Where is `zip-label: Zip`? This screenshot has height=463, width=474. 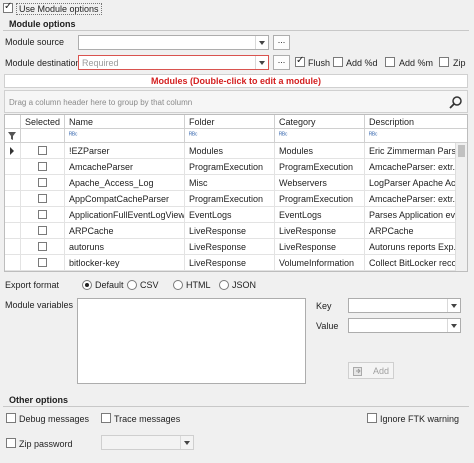 zip-label: Zip is located at coordinates (459, 63).